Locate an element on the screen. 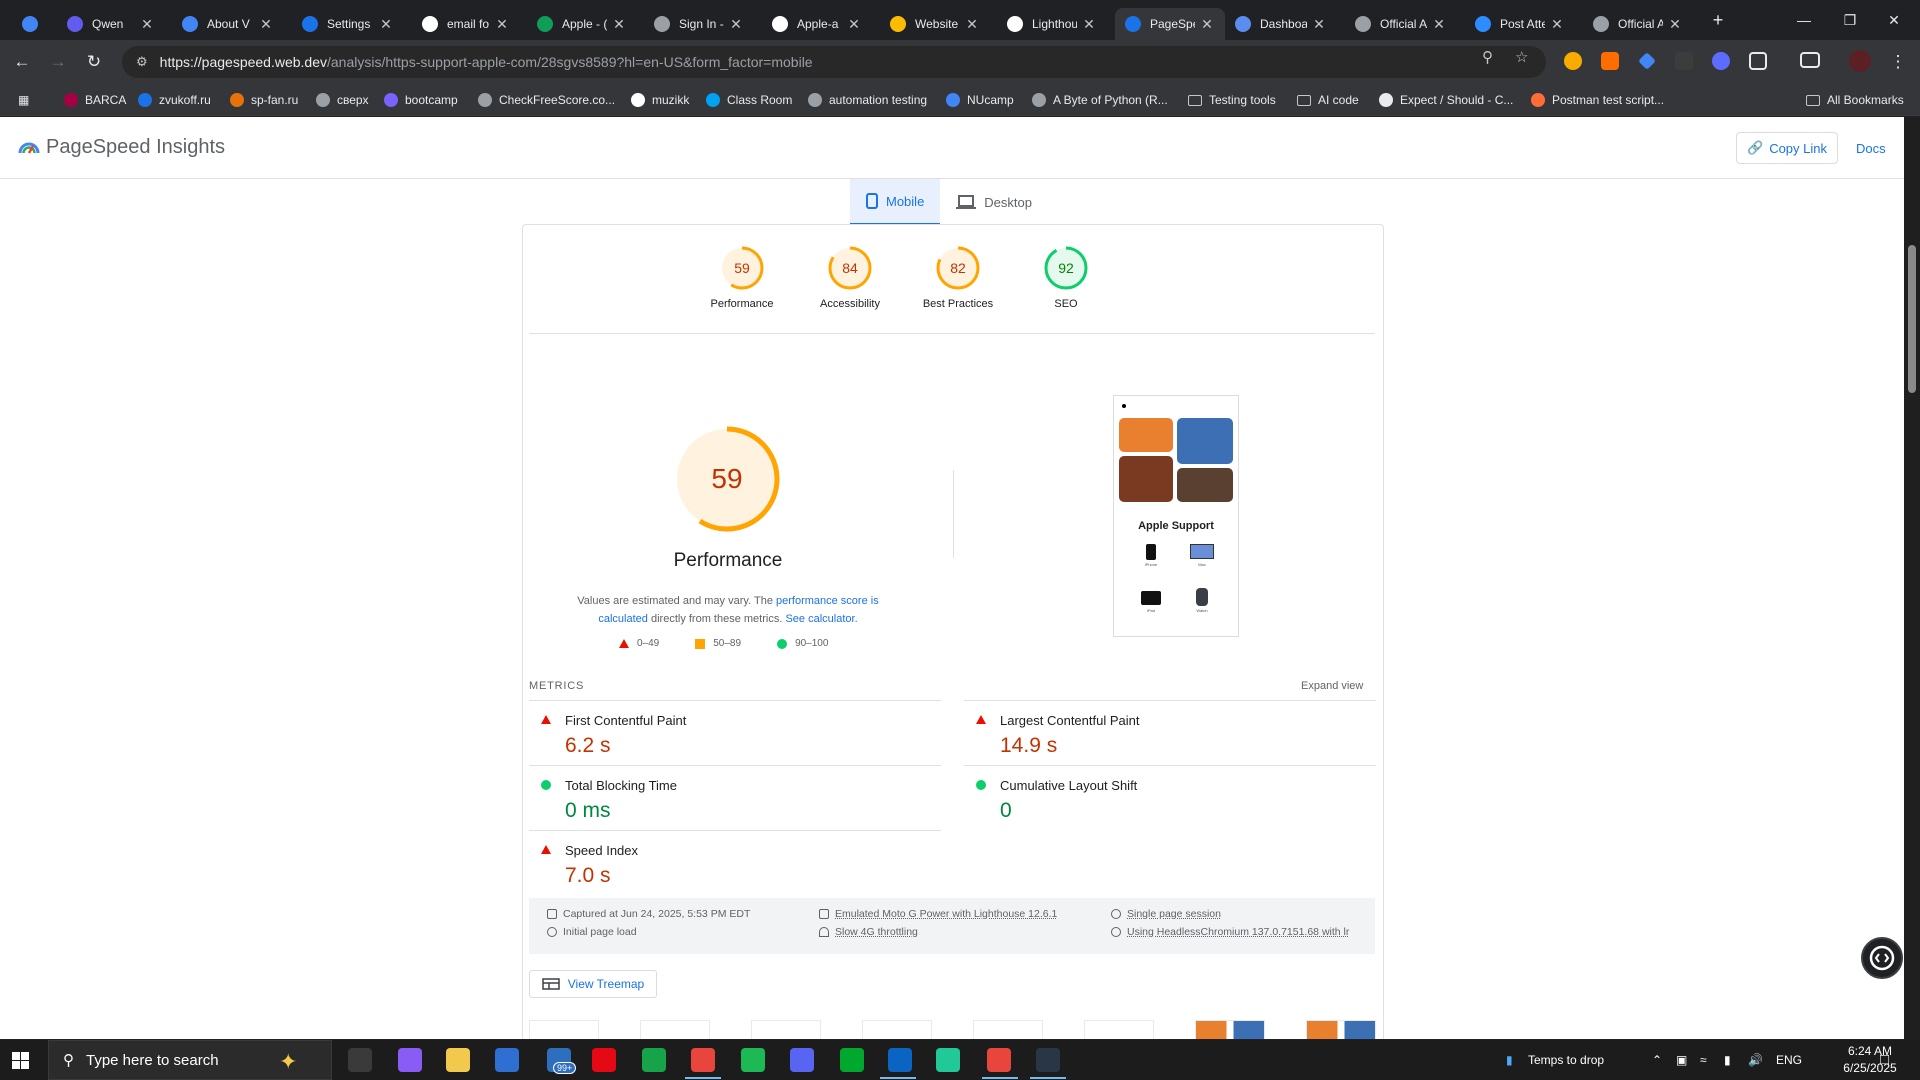 The width and height of the screenshot is (1920, 1080). bookmark-item: automation testing is located at coordinates (867, 100).